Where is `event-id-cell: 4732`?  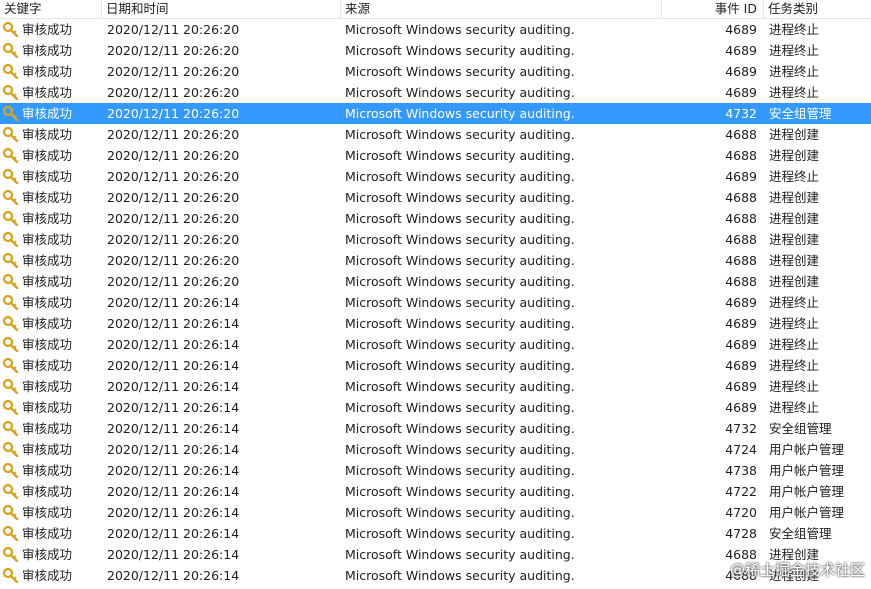
event-id-cell: 4732 is located at coordinates (741, 113).